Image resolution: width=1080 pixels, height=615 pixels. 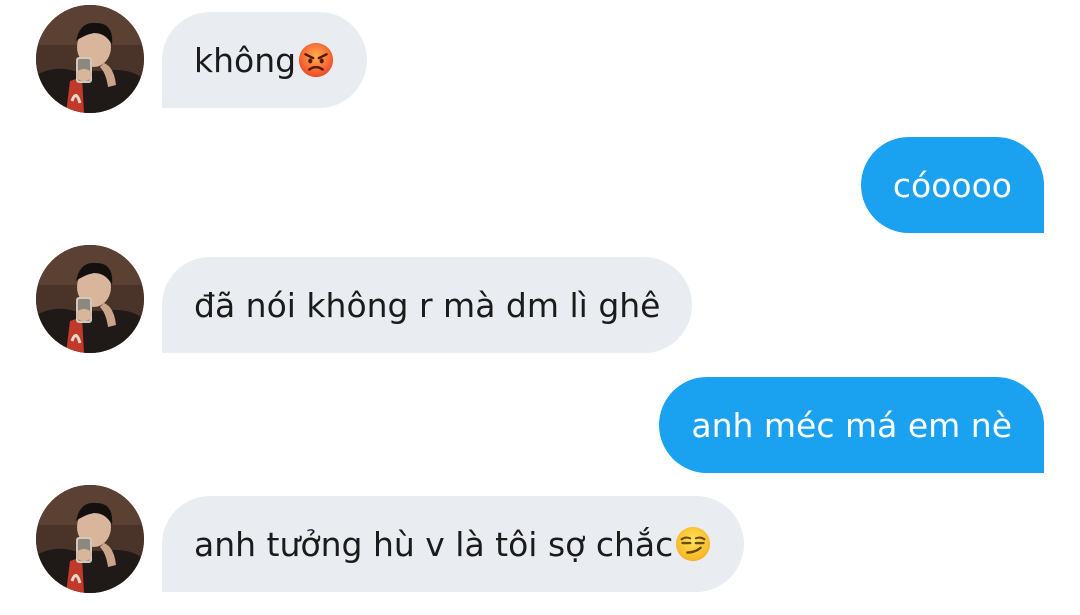 What do you see at coordinates (245, 60) in the screenshot?
I see `message-text: không` at bounding box center [245, 60].